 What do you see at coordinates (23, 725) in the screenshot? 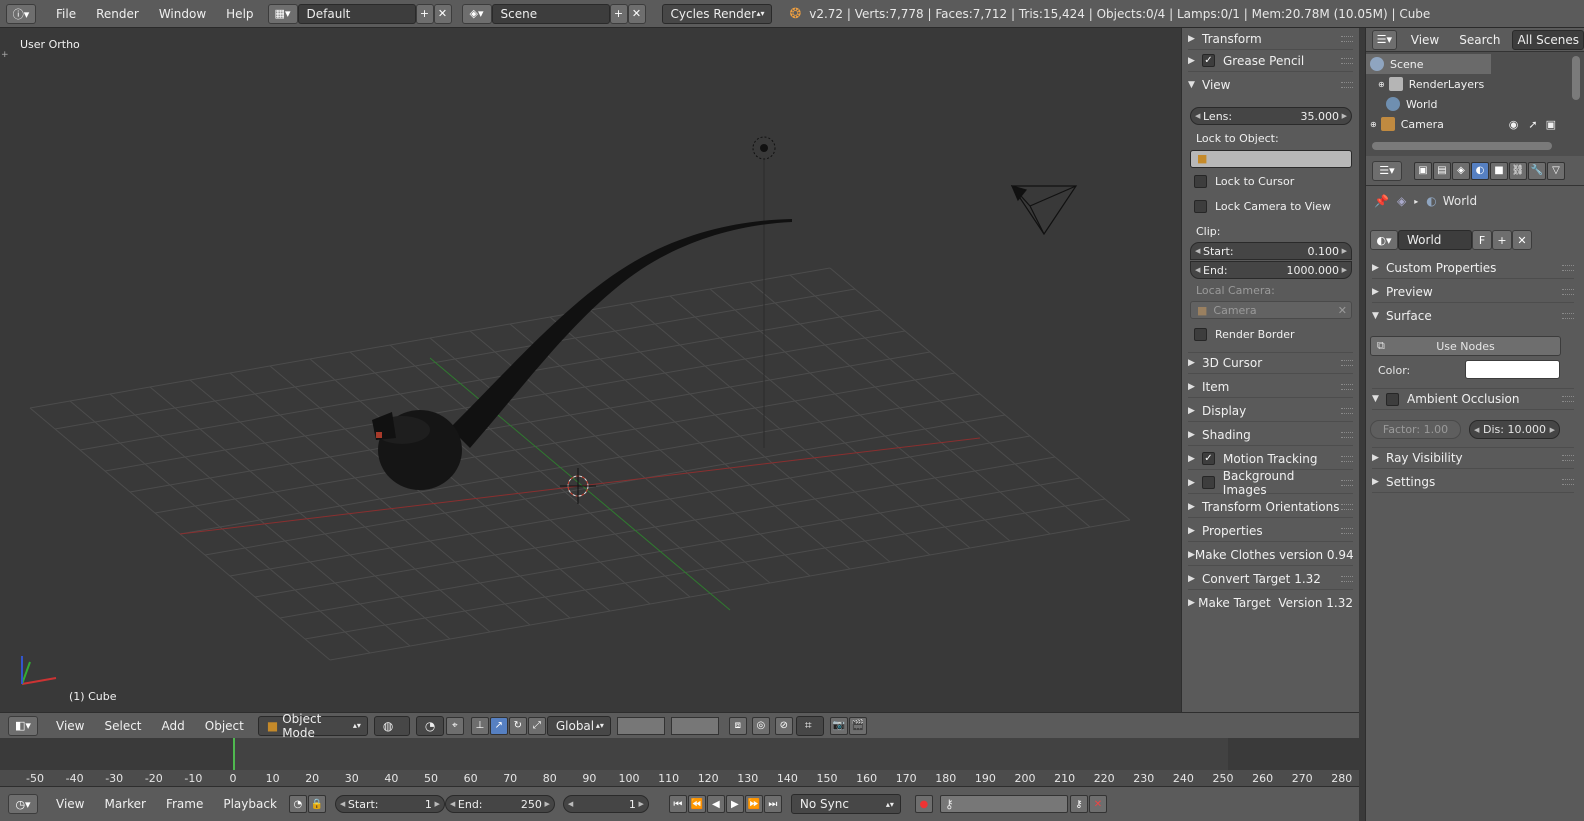
I see `editor-type-button: ◧▾` at bounding box center [23, 725].